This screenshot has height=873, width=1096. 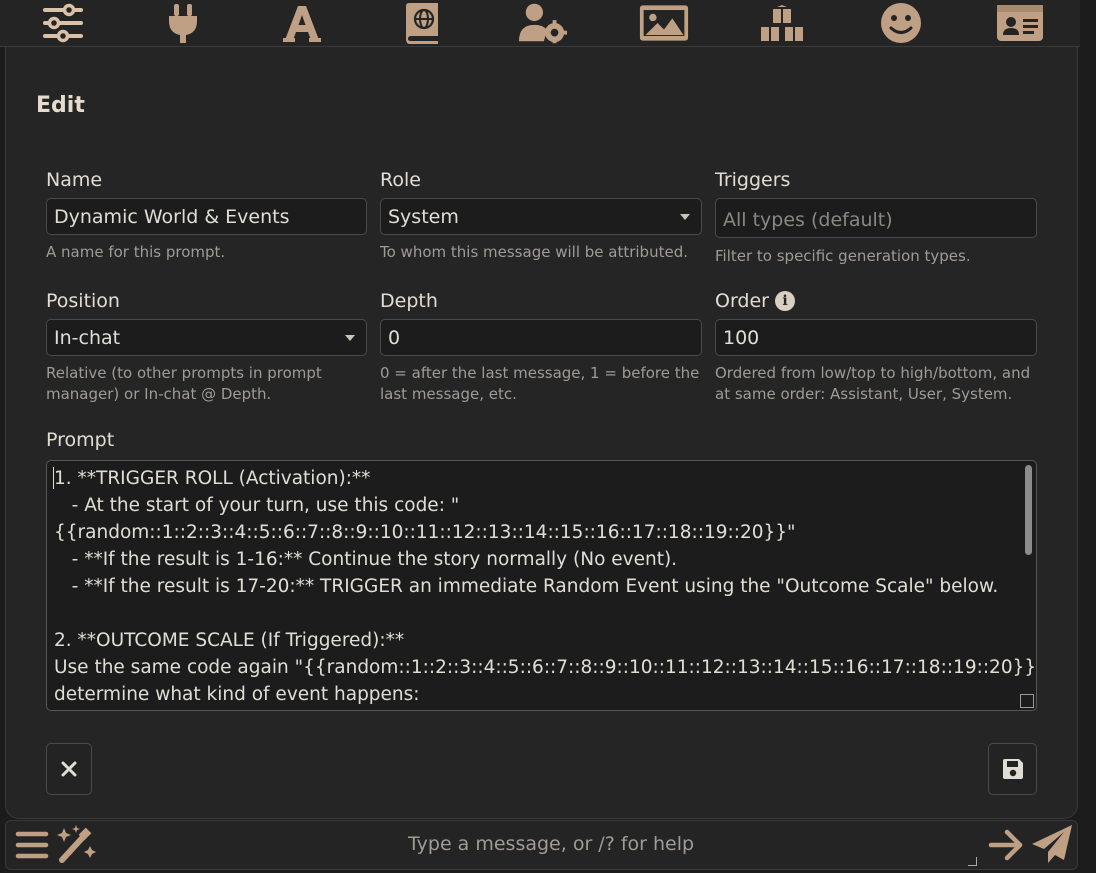 I want to click on order-label: Order, so click(x=742, y=301).